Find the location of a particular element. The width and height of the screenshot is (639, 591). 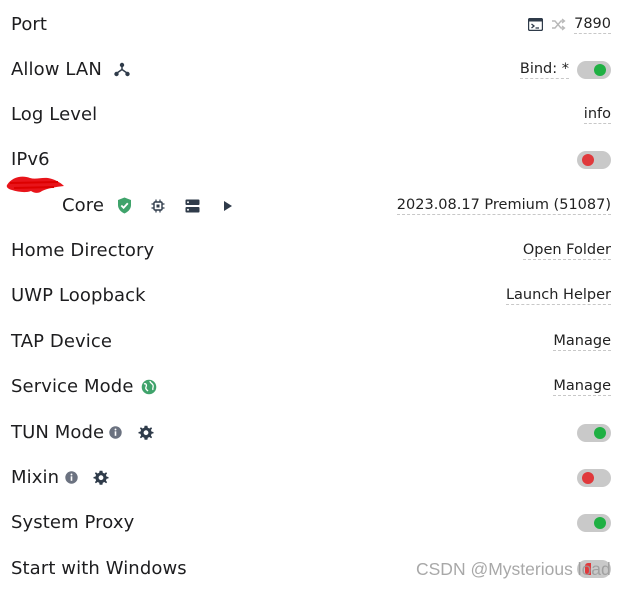

log-level-selector: info is located at coordinates (597, 115).